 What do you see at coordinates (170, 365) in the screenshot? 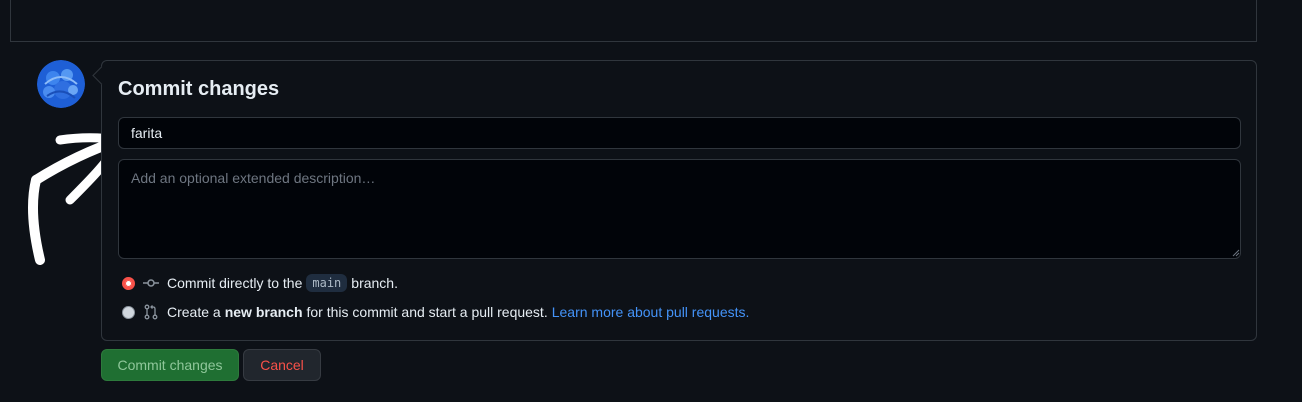
I see `commit-changes-button: Commit changes` at bounding box center [170, 365].